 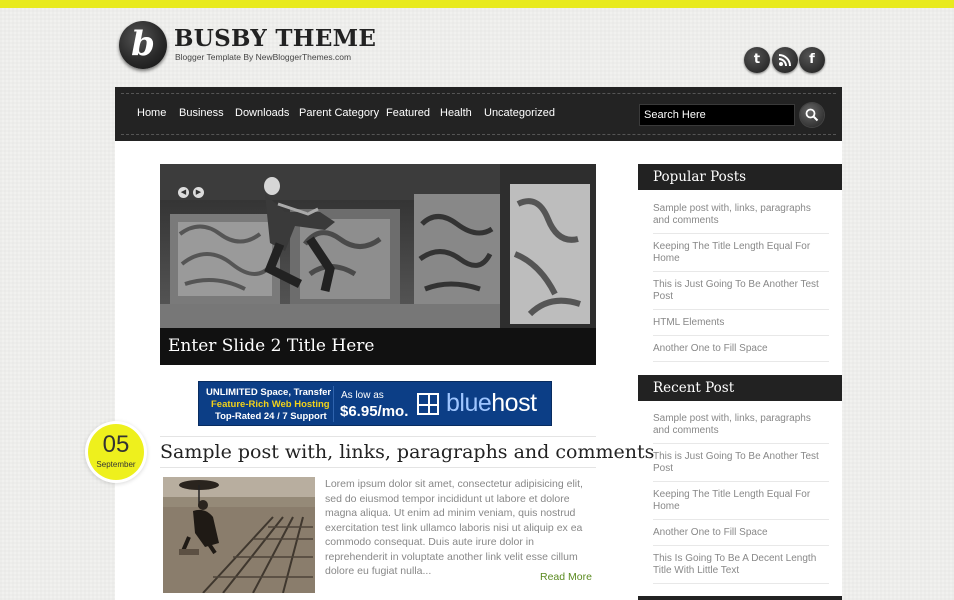 I want to click on nav-item-home: Home, so click(x=151, y=113).